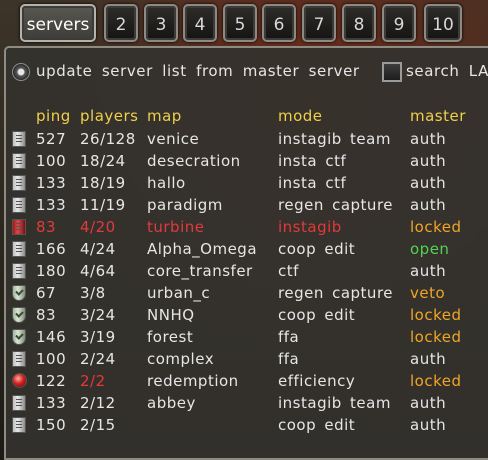 The height and width of the screenshot is (460, 488). Describe the element at coordinates (202, 249) in the screenshot. I see `cell-map: Alpha_Omega` at that location.